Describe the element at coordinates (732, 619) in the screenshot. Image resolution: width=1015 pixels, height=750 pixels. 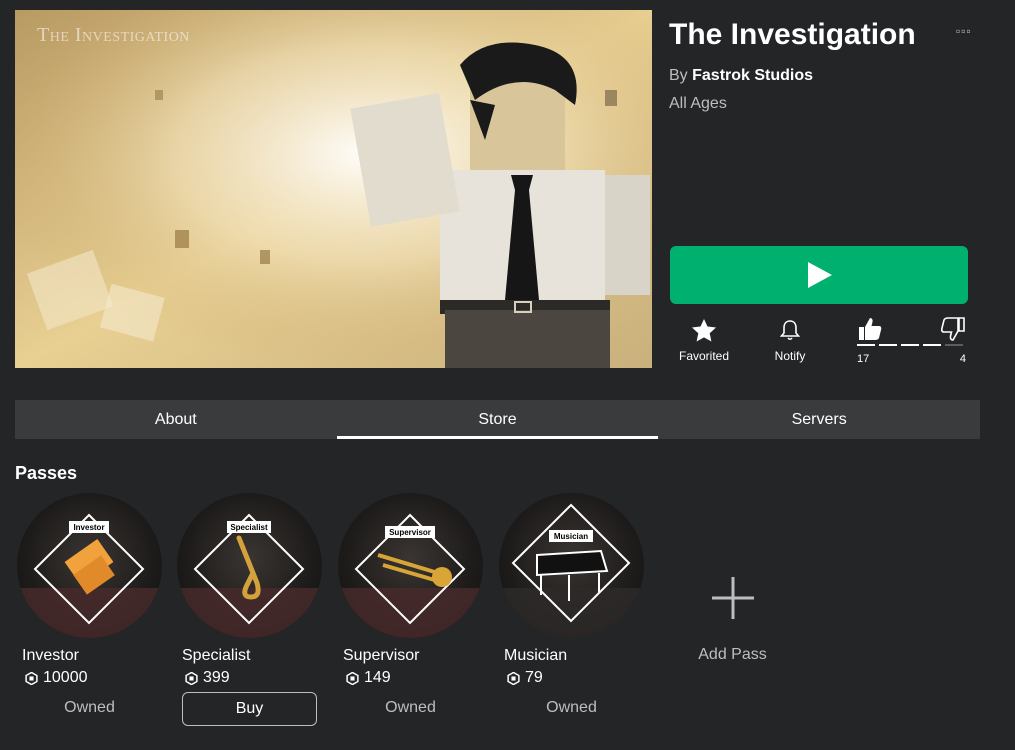
I see `add-pass-button: Add Pass` at that location.